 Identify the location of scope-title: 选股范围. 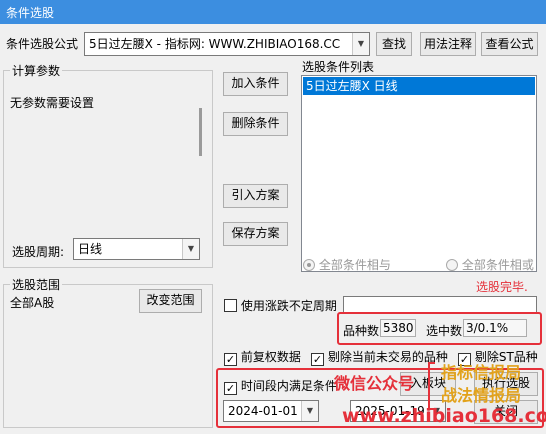
(36, 284).